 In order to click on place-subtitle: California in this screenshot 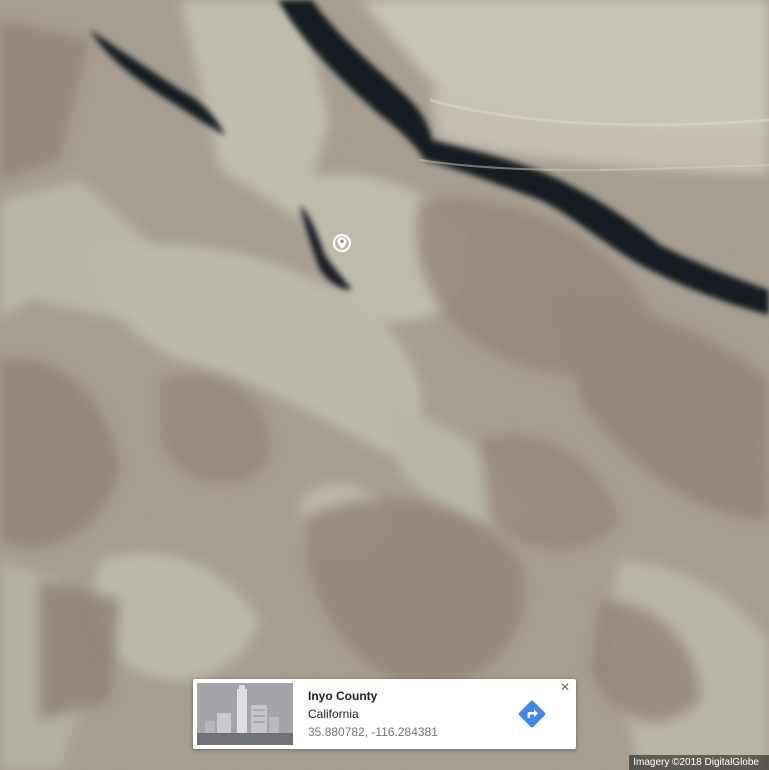, I will do `click(333, 714)`.